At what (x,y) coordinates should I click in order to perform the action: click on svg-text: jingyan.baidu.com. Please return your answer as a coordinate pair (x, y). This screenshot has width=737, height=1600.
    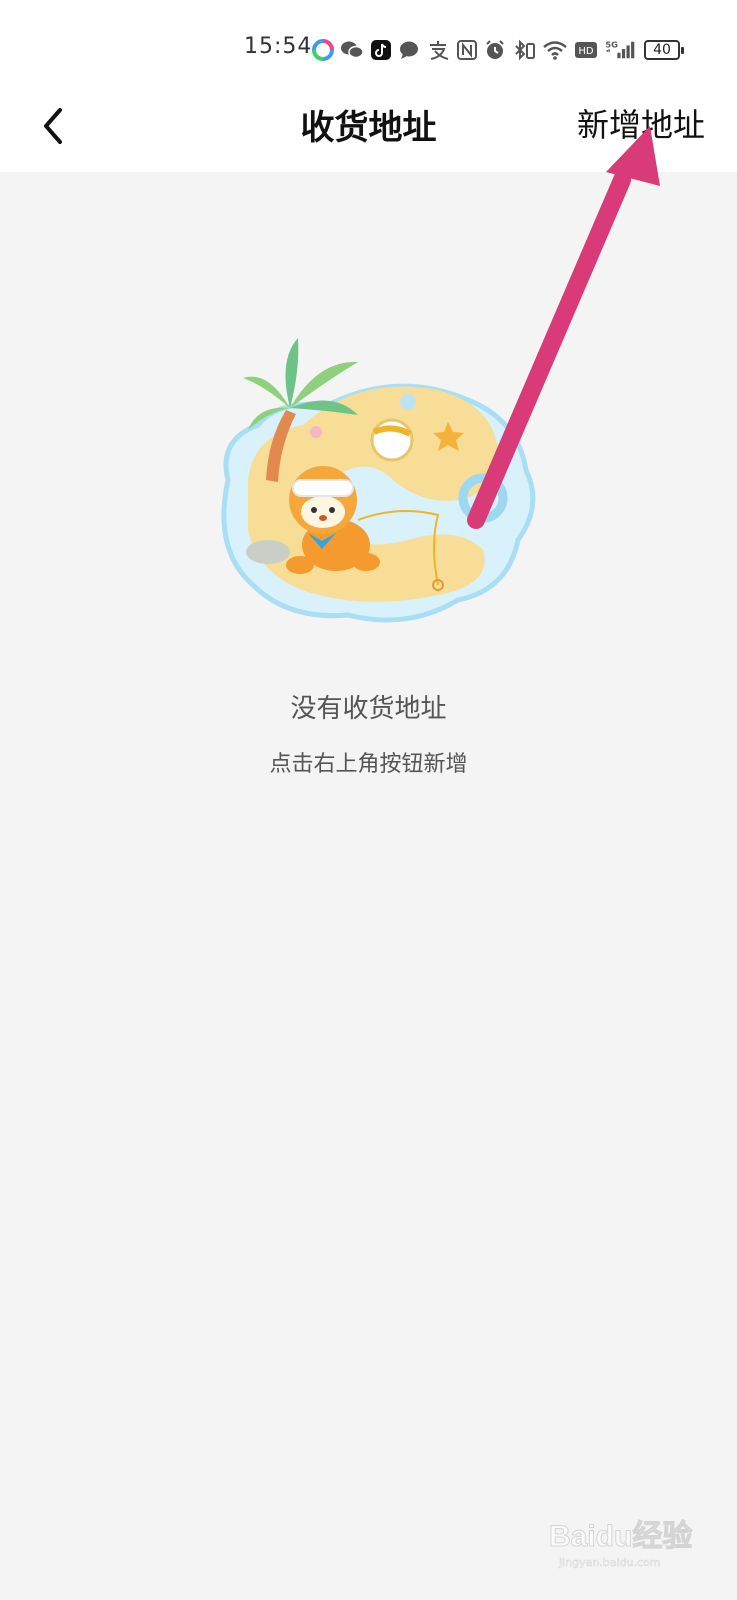
    Looking at the image, I should click on (609, 1562).